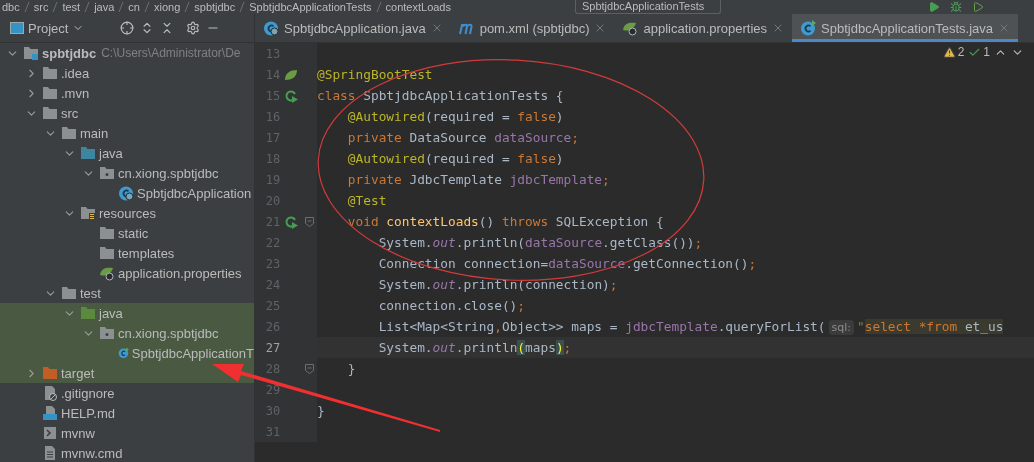 This screenshot has height=462, width=1034. I want to click on excluded-folder-icon, so click(50, 373).